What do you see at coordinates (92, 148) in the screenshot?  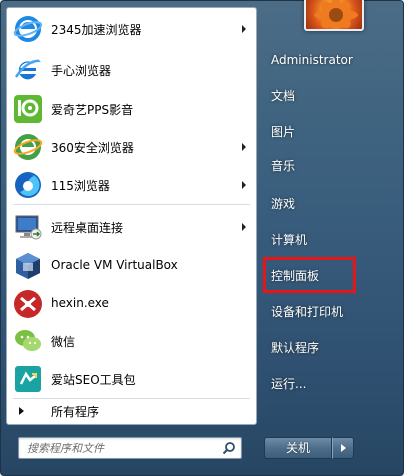 I see `program-label: 360安全浏览器` at bounding box center [92, 148].